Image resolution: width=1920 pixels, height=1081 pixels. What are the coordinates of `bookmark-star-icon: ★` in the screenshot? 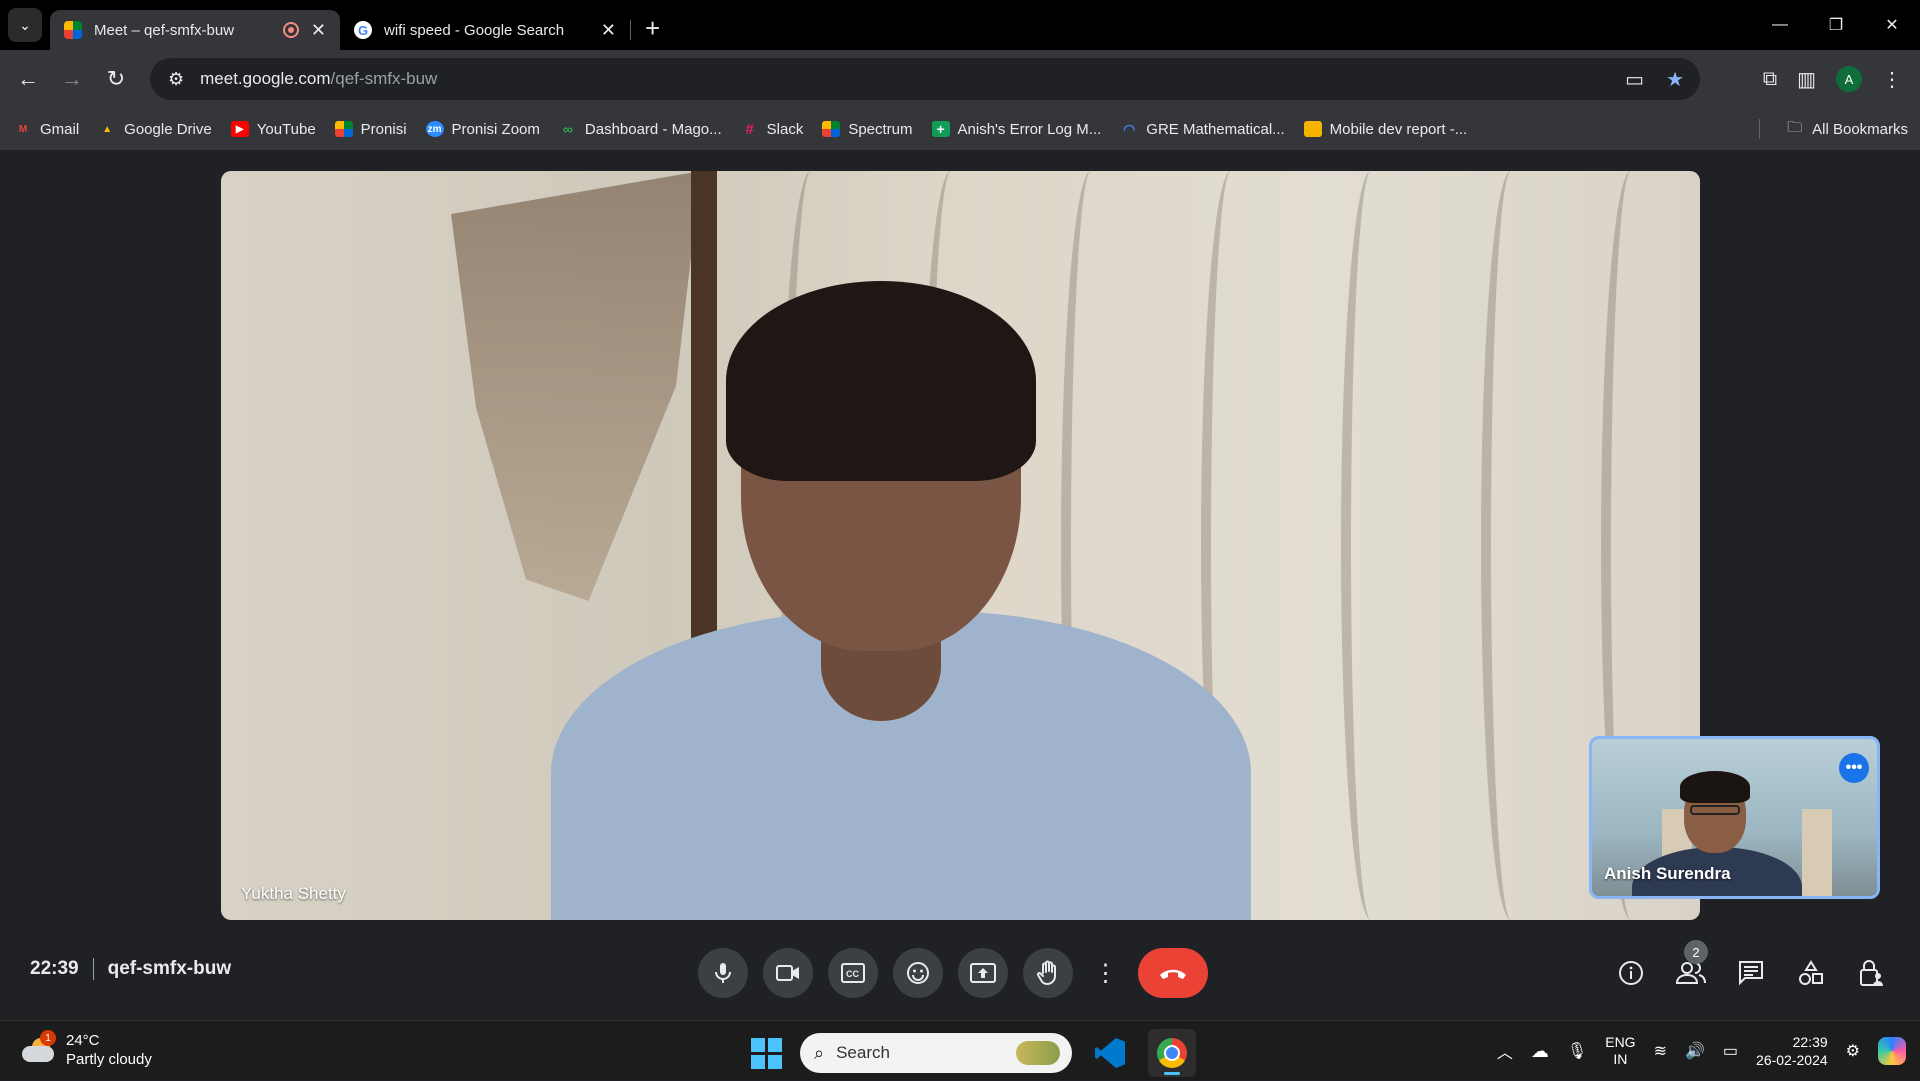 It's located at (1675, 79).